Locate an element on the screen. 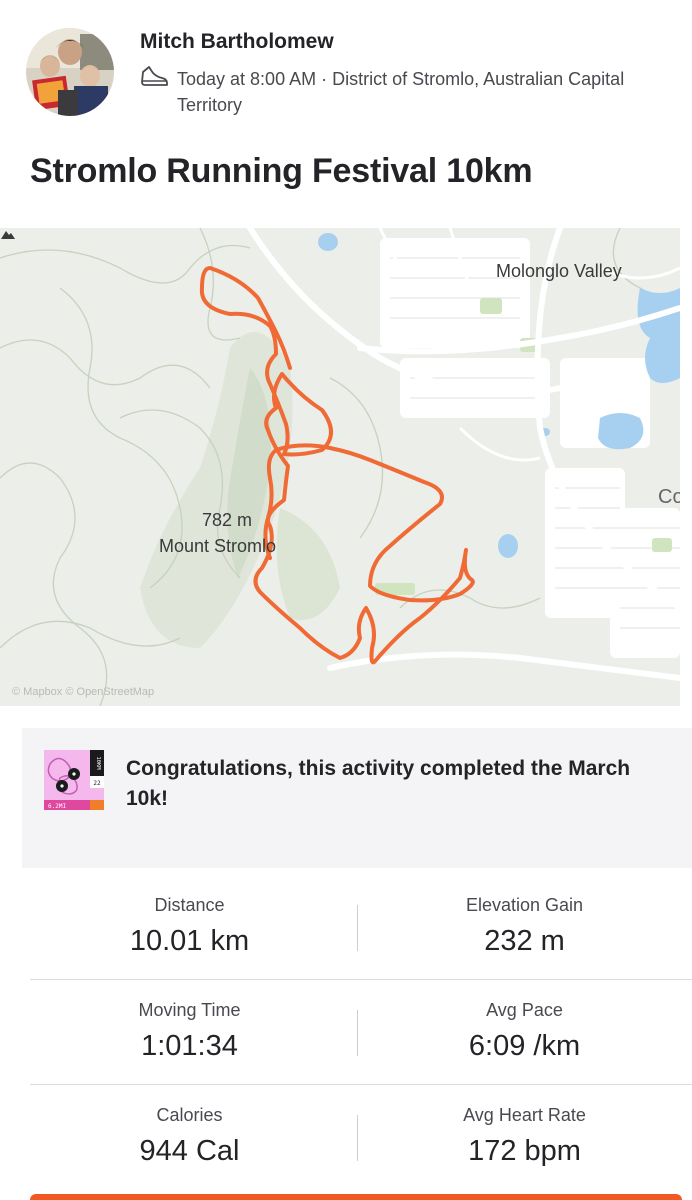 The height and width of the screenshot is (1200, 692). stat-row: Moving Time 1:01:34 Avg Pace 6:09 /km is located at coordinates (357, 1032).